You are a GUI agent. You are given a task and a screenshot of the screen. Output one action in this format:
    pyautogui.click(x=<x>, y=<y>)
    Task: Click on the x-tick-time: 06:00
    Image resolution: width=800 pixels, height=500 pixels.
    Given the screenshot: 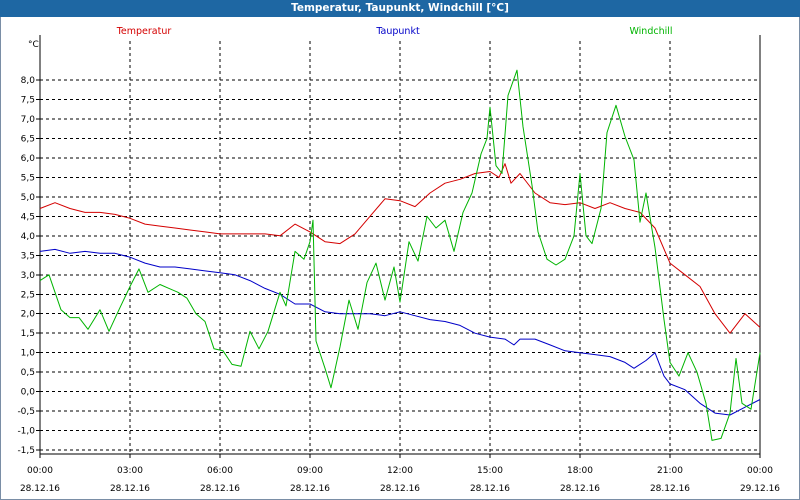 What is the action you would take?
    pyautogui.click(x=220, y=471)
    